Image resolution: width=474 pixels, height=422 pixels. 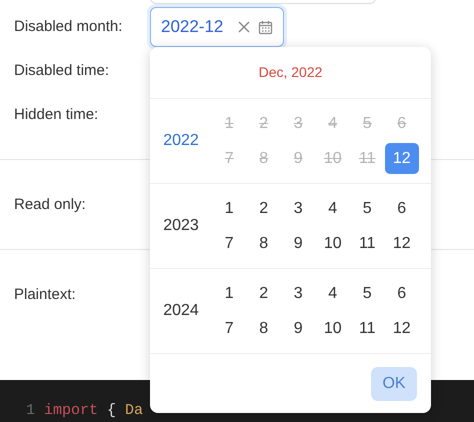 What do you see at coordinates (111, 410) in the screenshot?
I see `code-token: {` at bounding box center [111, 410].